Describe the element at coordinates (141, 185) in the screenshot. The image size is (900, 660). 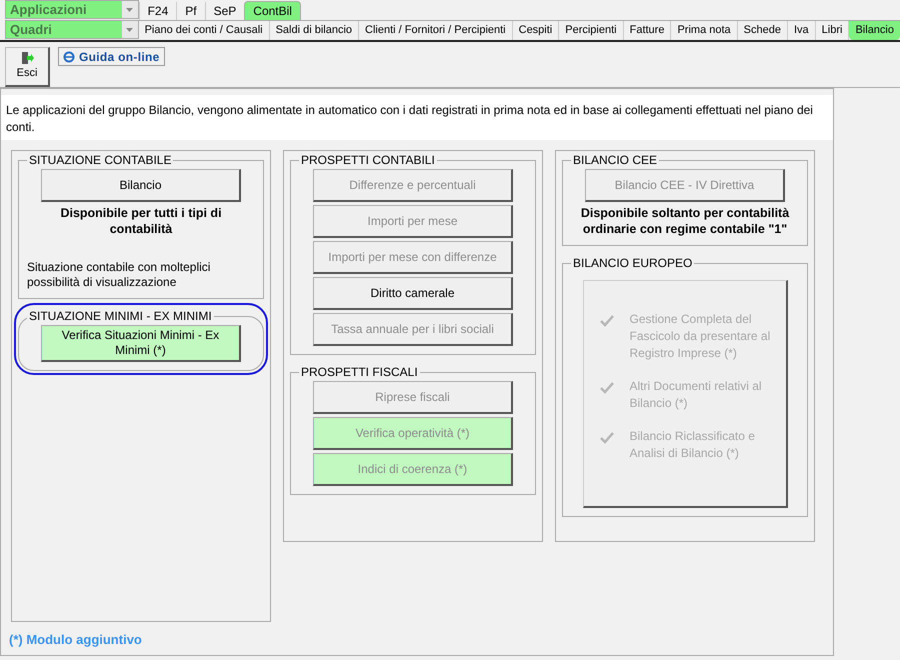
I see `action-button: Bilancio` at that location.